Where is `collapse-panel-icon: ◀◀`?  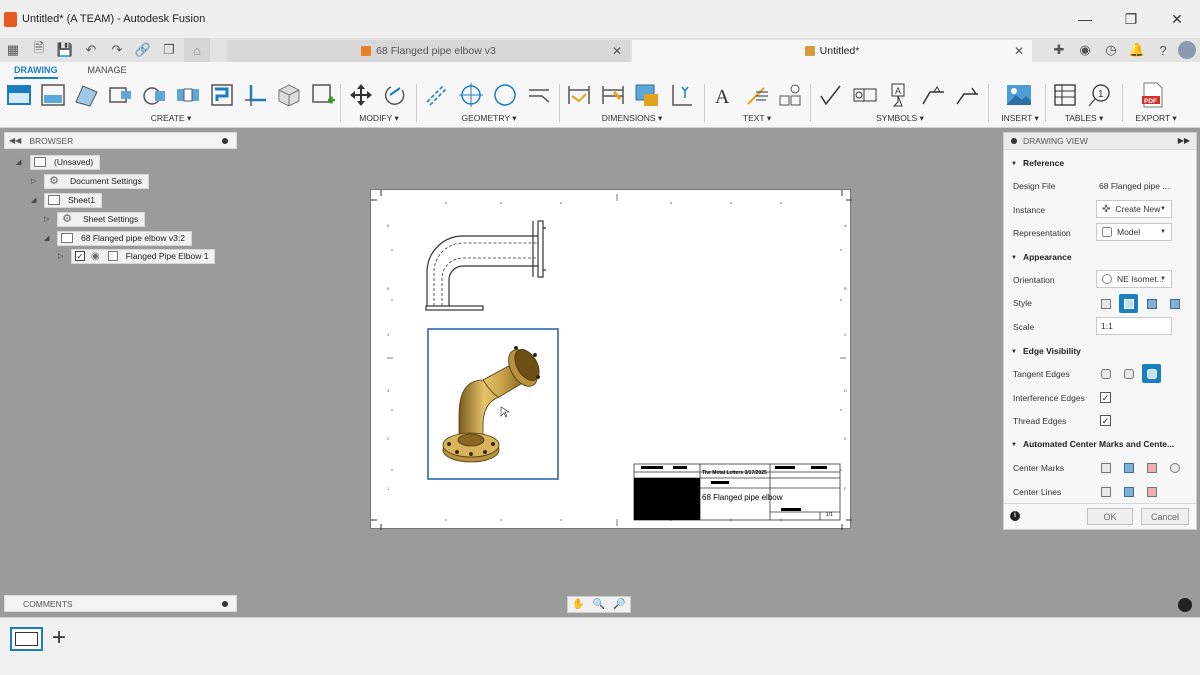 collapse-panel-icon: ◀◀ is located at coordinates (15, 140).